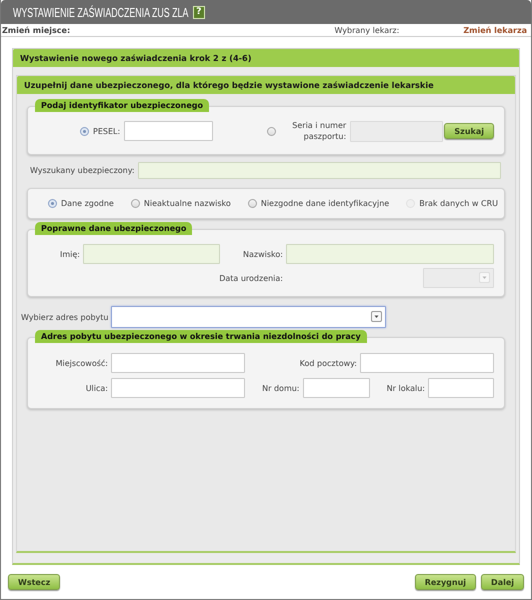 The image size is (532, 600). I want to click on fieldset-legend: Poprawne dane ubezpieczonego, so click(113, 228).